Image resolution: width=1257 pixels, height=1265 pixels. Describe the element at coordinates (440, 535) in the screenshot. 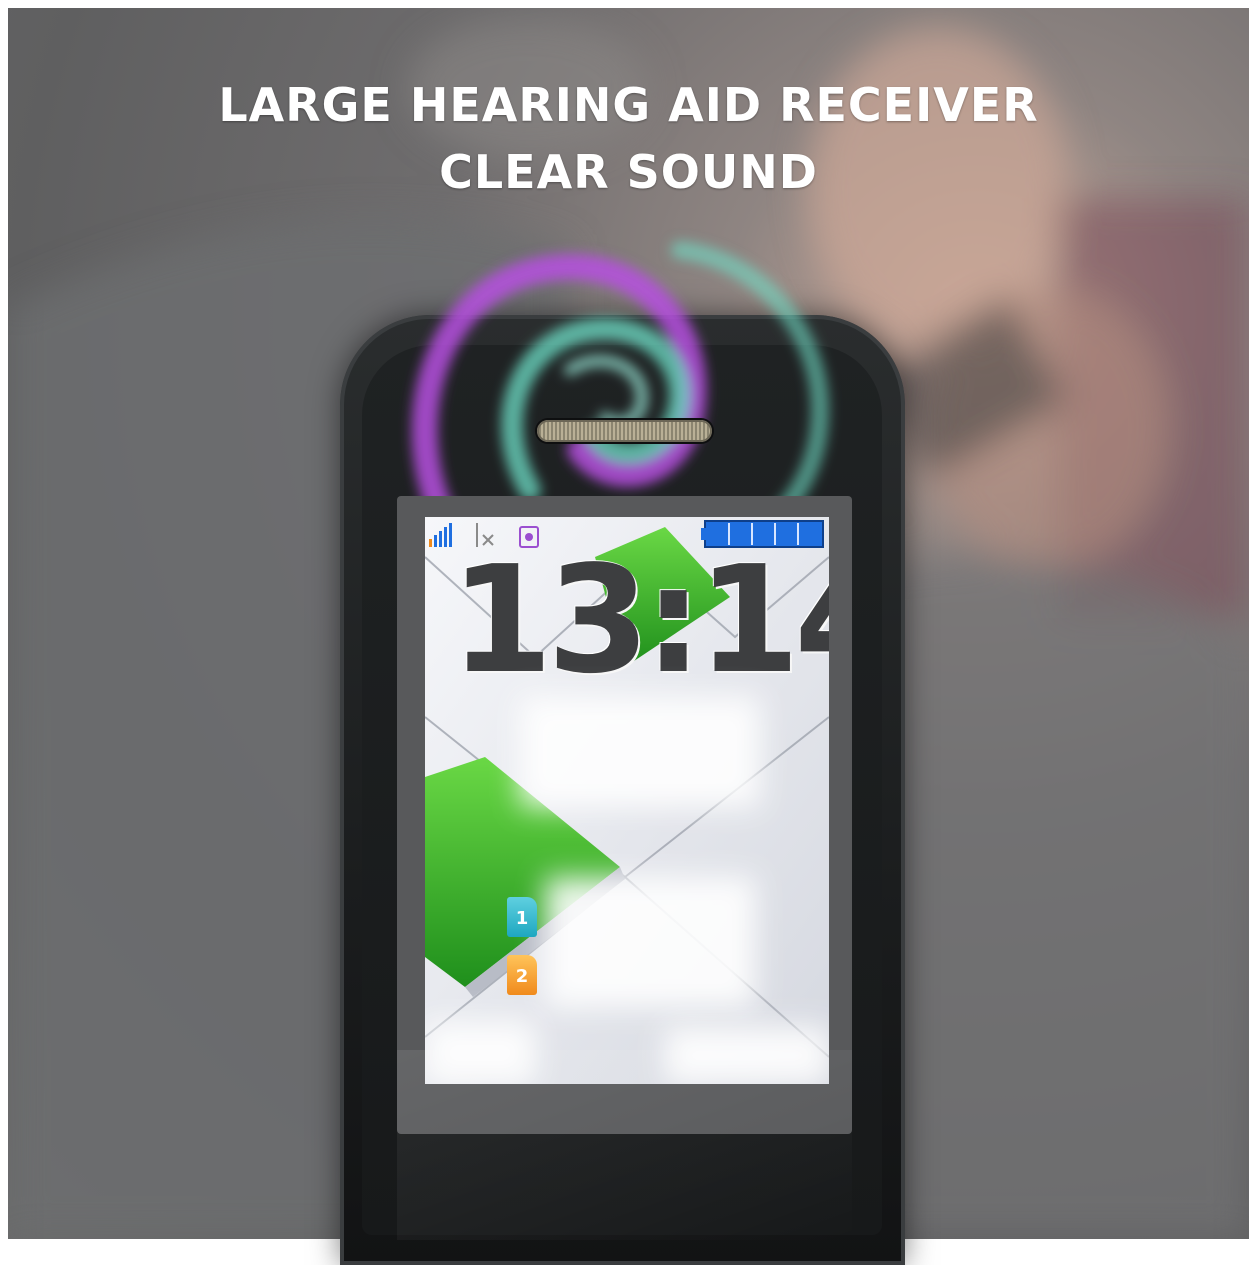

I see `signal-icon` at that location.